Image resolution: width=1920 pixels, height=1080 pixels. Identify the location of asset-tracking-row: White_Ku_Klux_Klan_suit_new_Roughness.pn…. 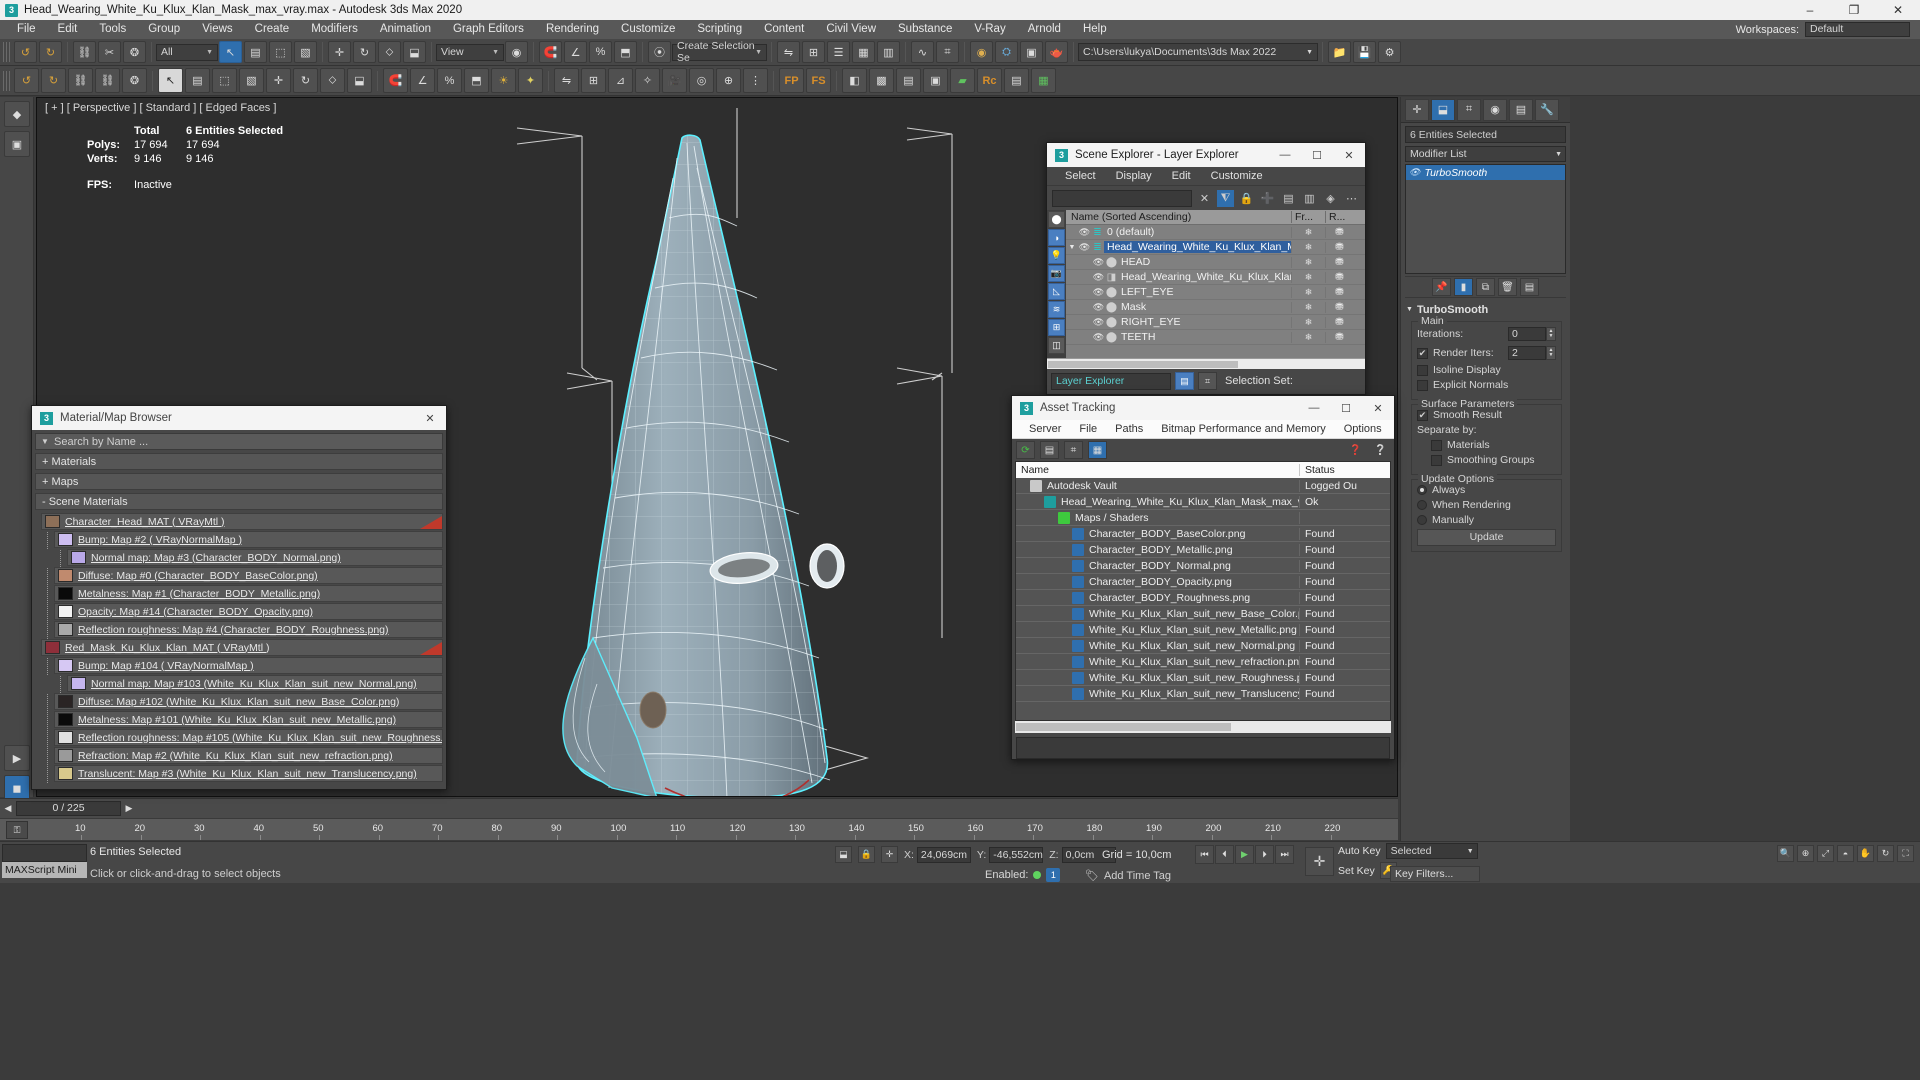
(1203, 678).